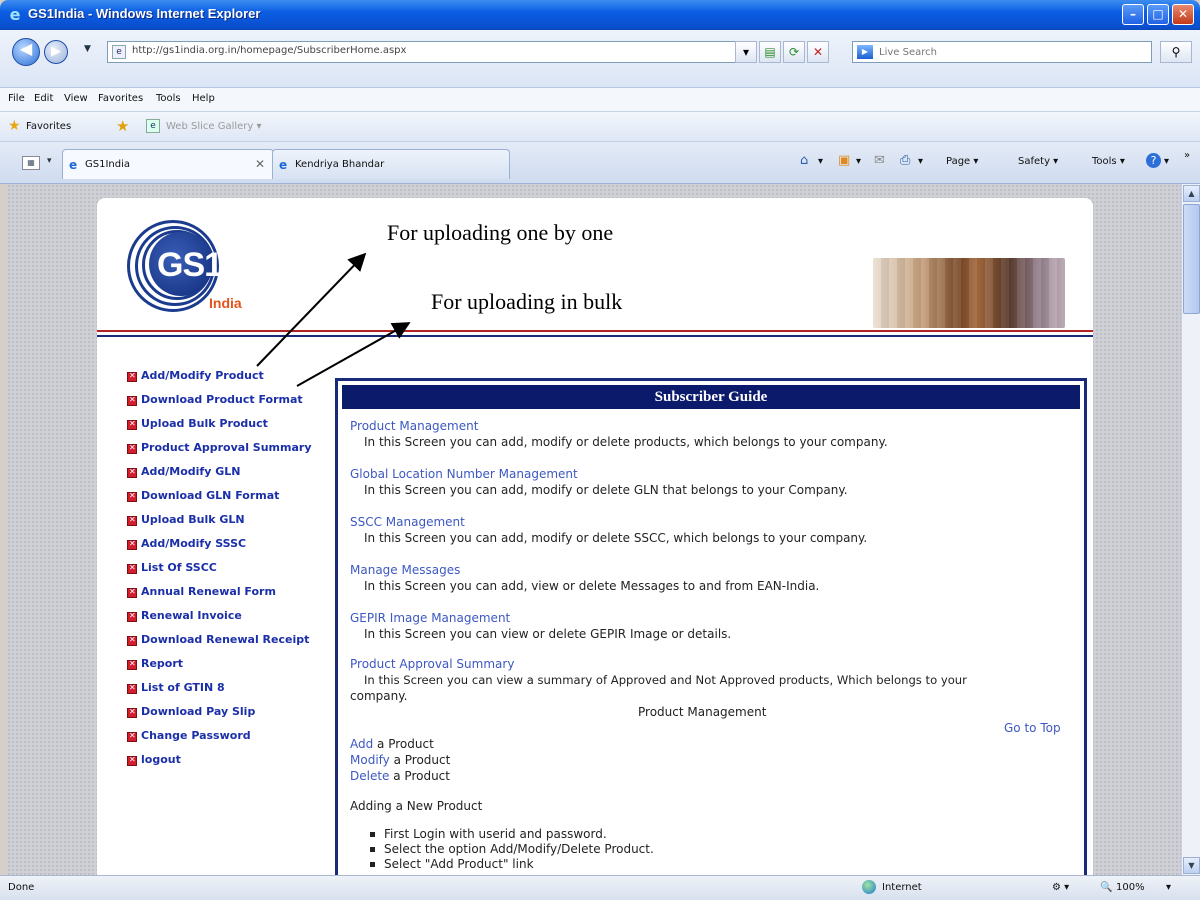 The image size is (1200, 900). I want to click on menu-edit: Edit, so click(43, 98).